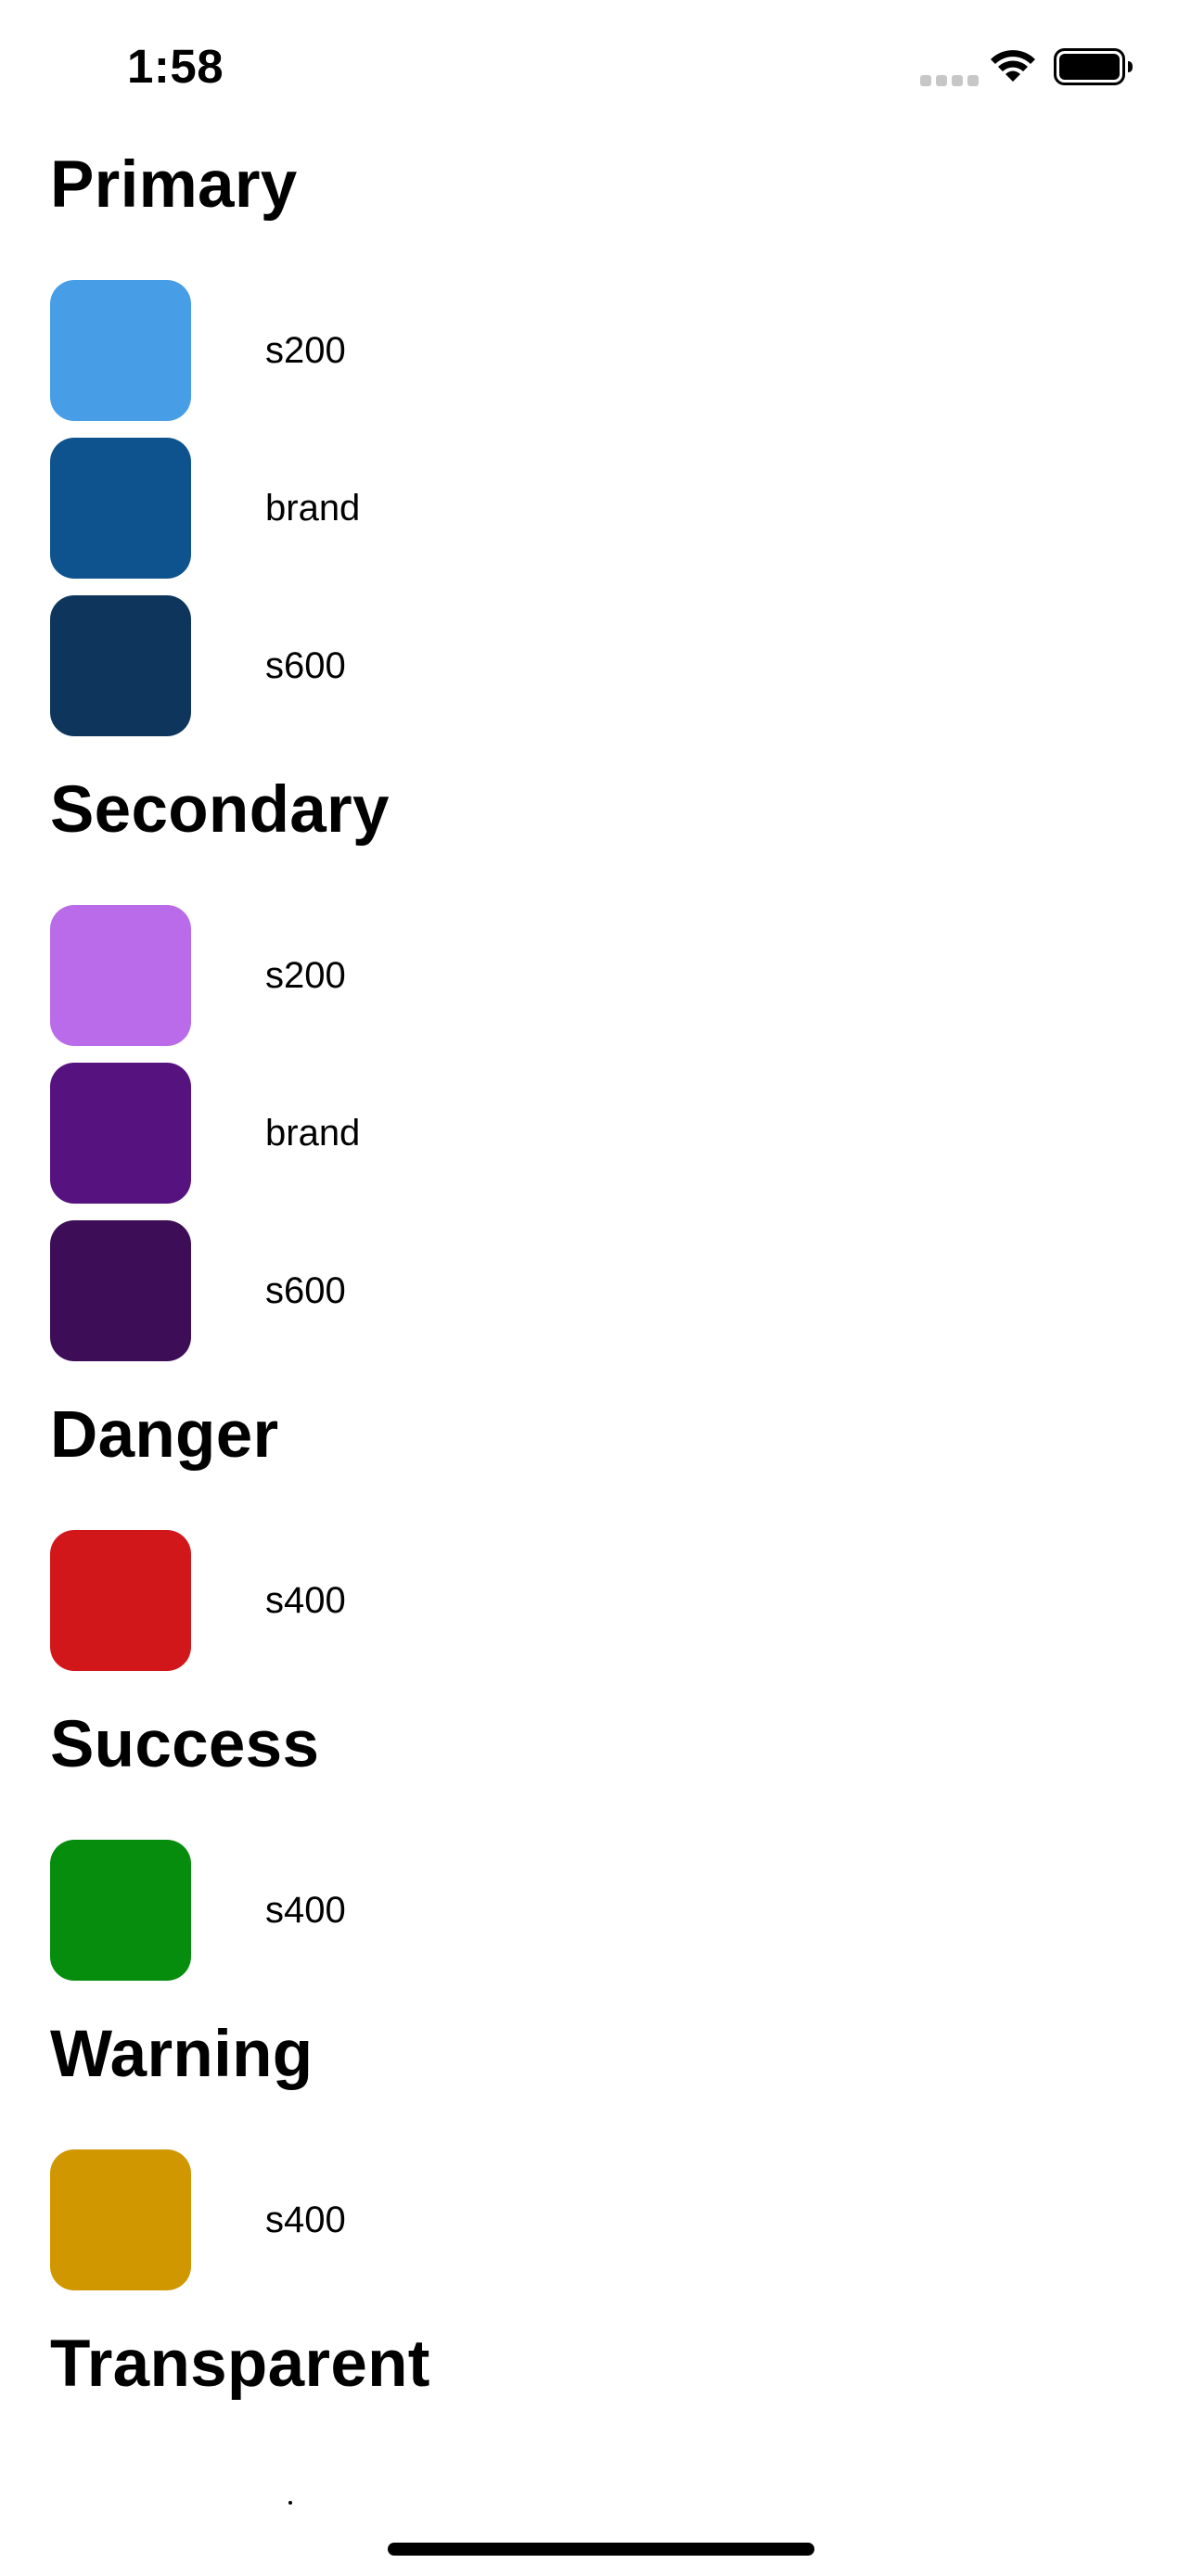  What do you see at coordinates (601, 2549) in the screenshot?
I see `home-indicator` at bounding box center [601, 2549].